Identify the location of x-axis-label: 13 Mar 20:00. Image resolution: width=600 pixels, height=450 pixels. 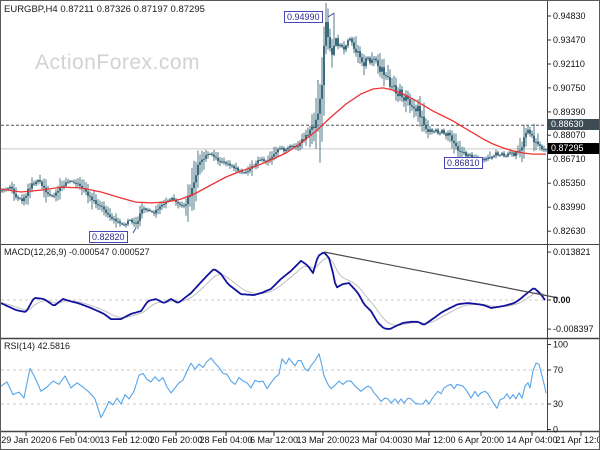
(322, 440).